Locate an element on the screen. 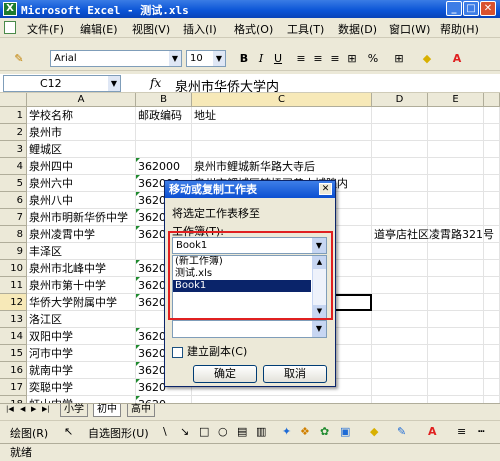  row-header: 8 is located at coordinates (13, 234).